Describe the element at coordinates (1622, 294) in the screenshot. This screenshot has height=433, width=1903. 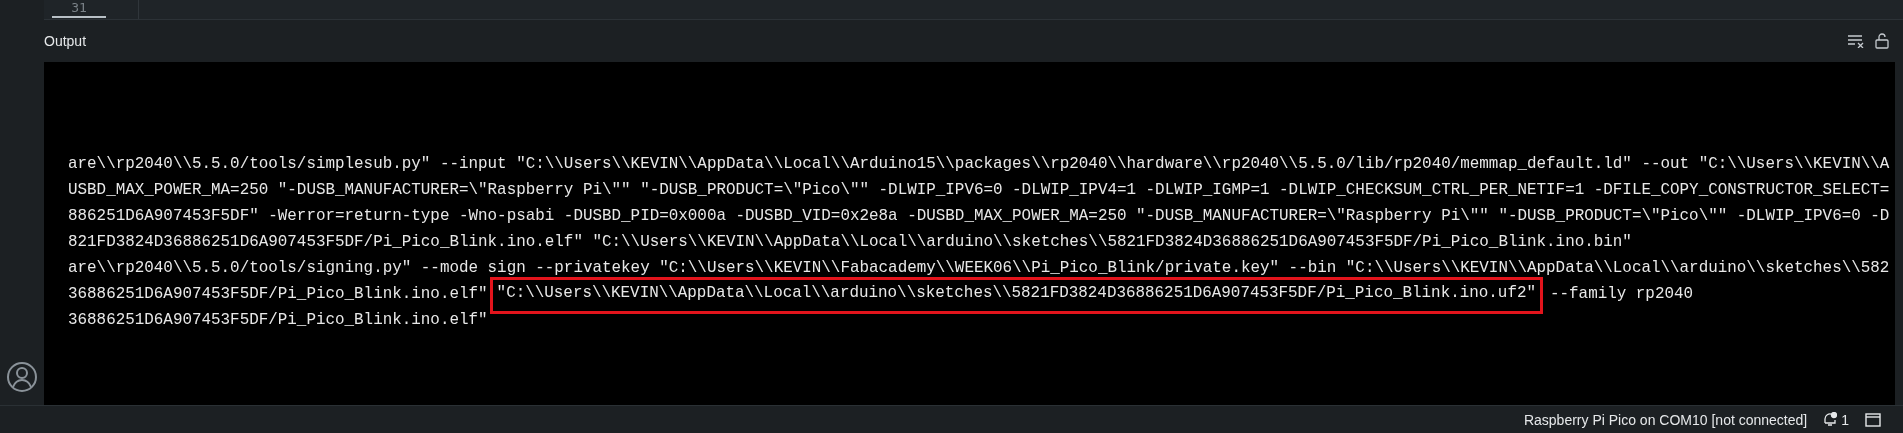
I see `output-line: --family rp2040` at that location.